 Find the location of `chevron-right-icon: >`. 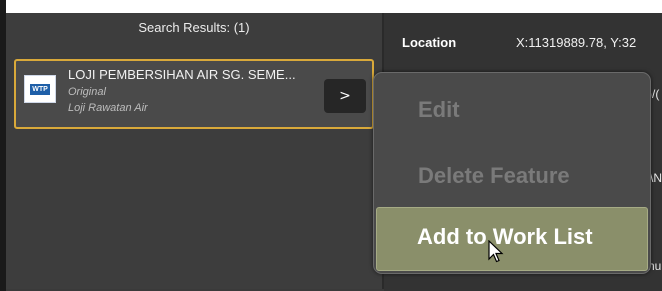

chevron-right-icon: > is located at coordinates (345, 96).